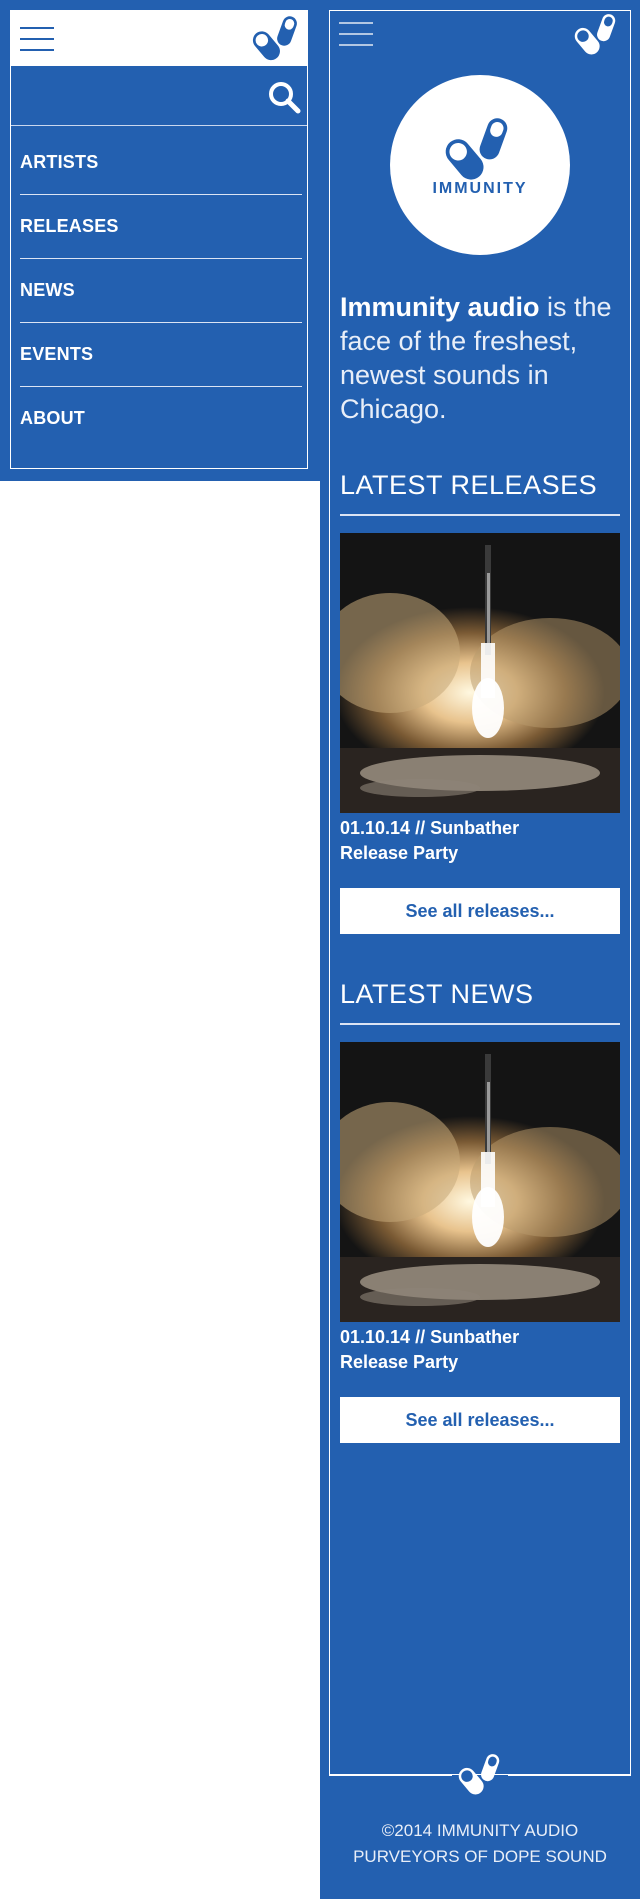 The width and height of the screenshot is (640, 1899). I want to click on search-bar, so click(159, 96).